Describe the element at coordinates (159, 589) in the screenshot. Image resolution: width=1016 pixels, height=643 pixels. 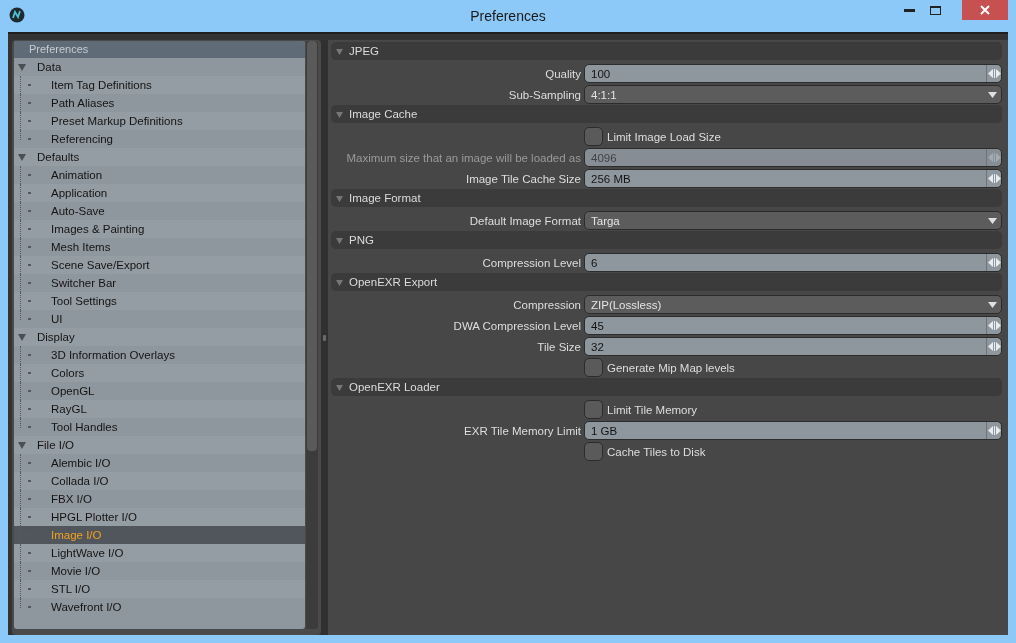
I see `tree-item: STL I/O` at that location.